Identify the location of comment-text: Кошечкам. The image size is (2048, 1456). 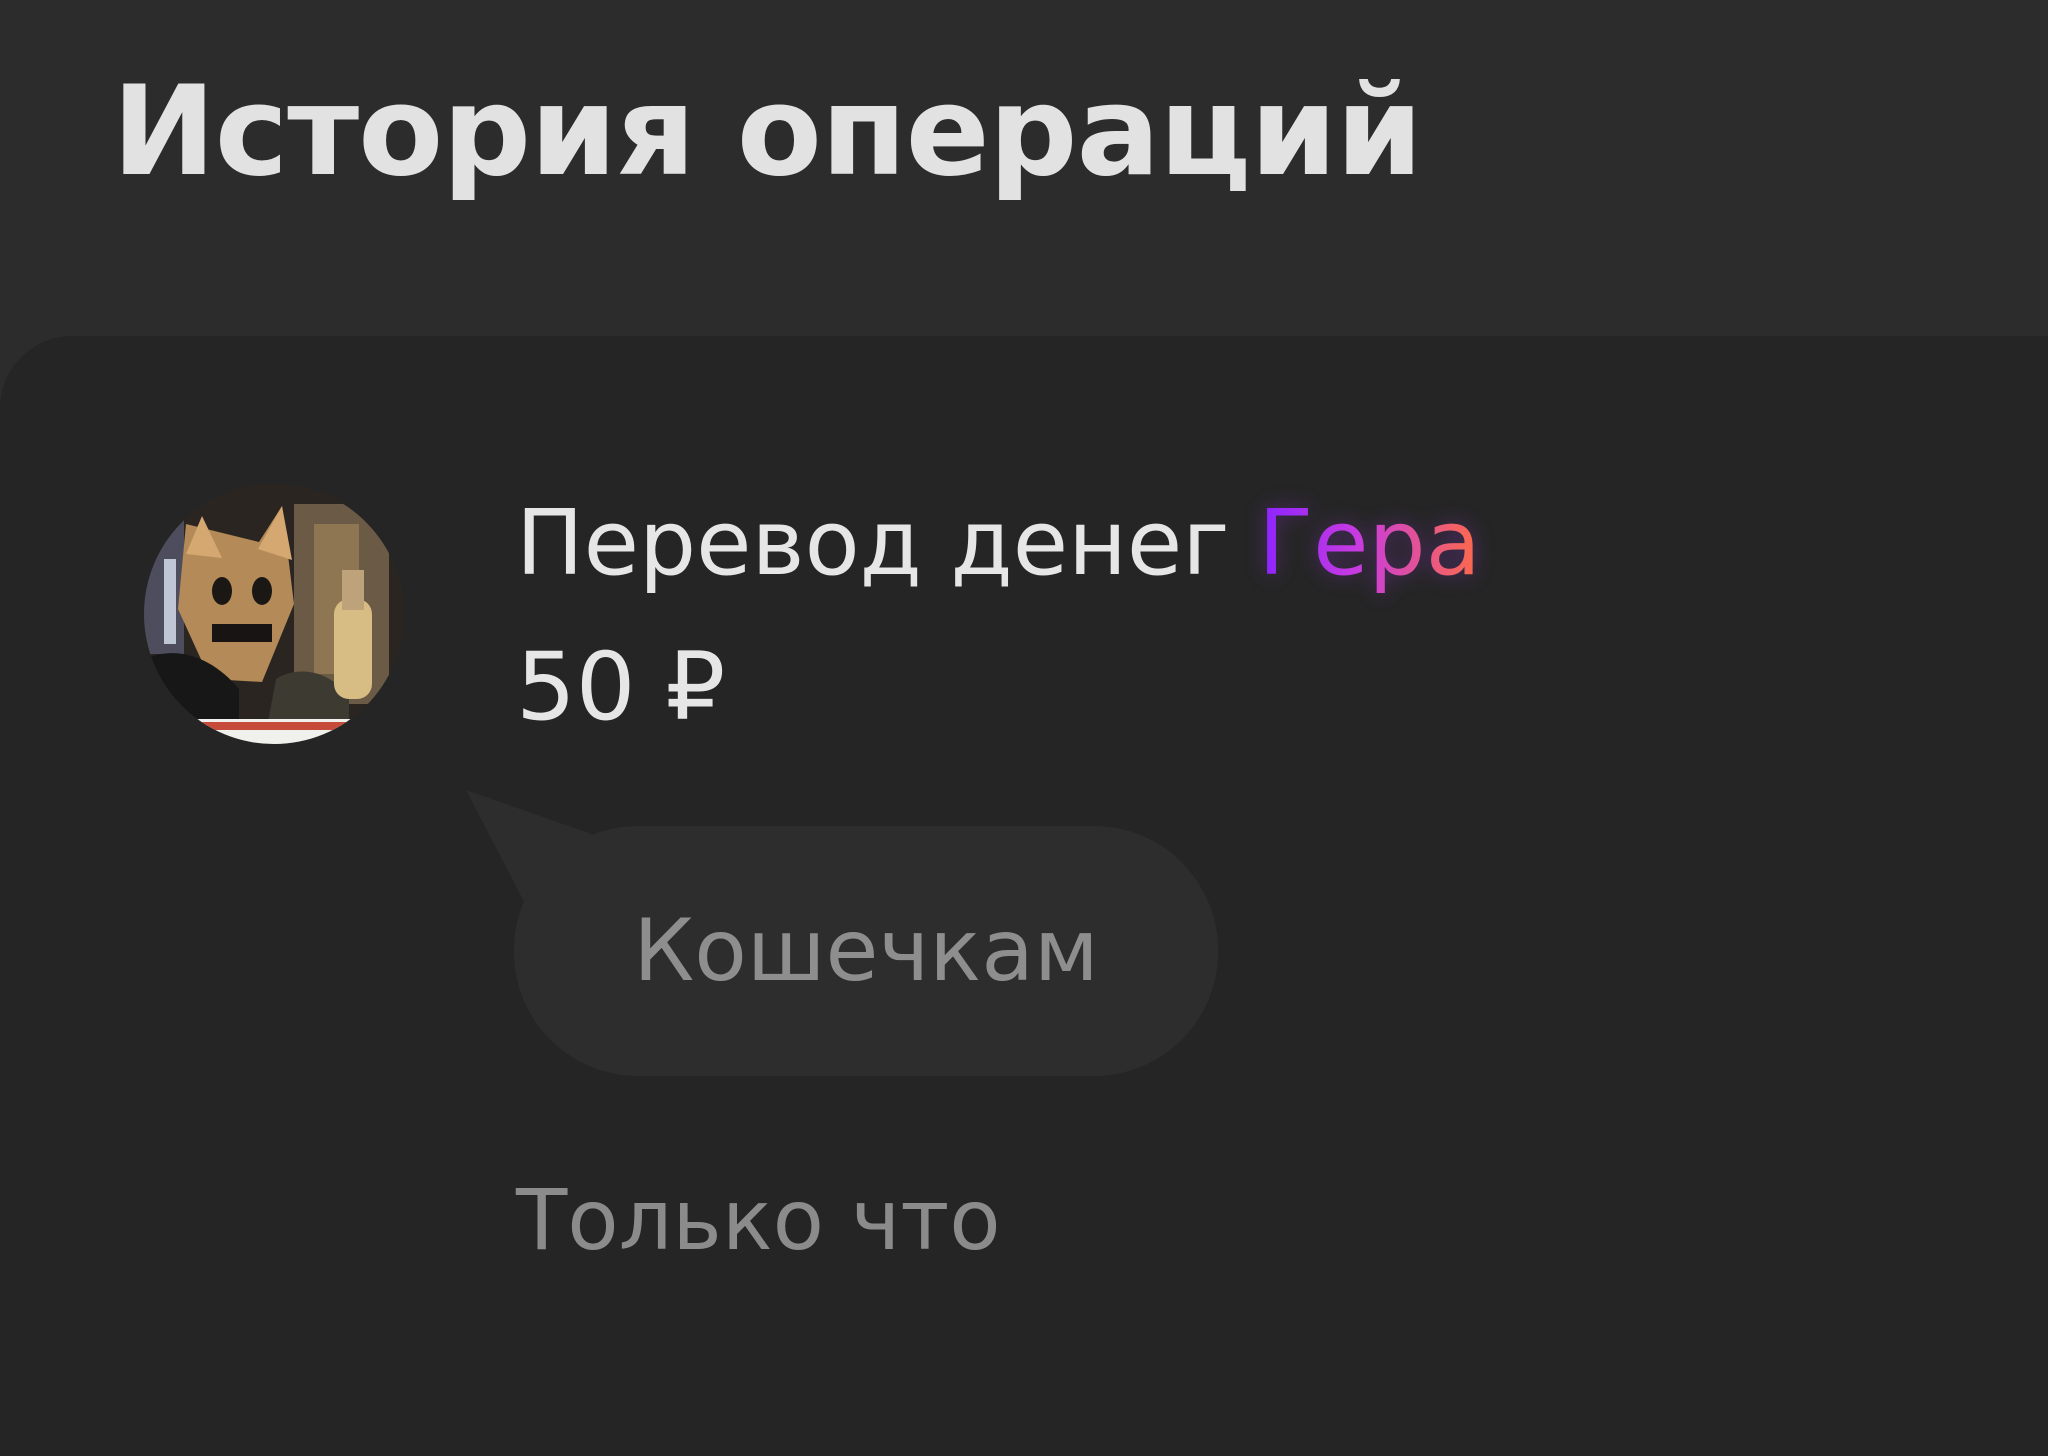
(866, 951).